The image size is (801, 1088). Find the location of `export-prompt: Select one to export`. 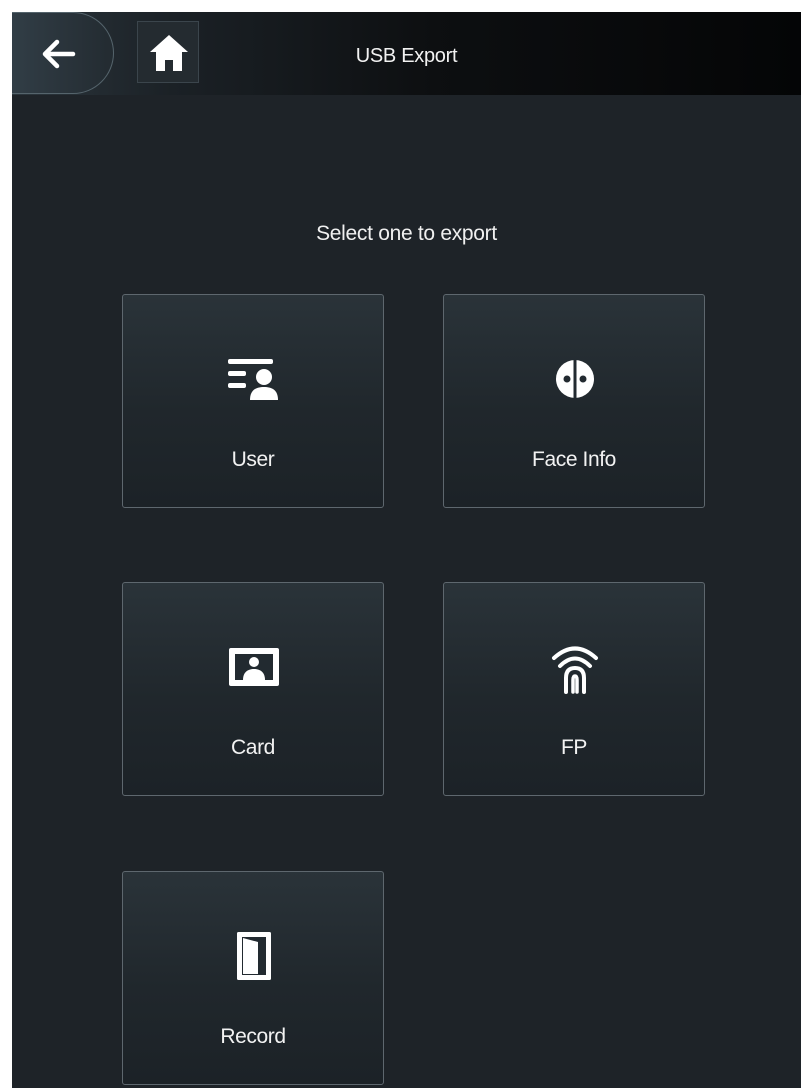

export-prompt: Select one to export is located at coordinates (406, 233).